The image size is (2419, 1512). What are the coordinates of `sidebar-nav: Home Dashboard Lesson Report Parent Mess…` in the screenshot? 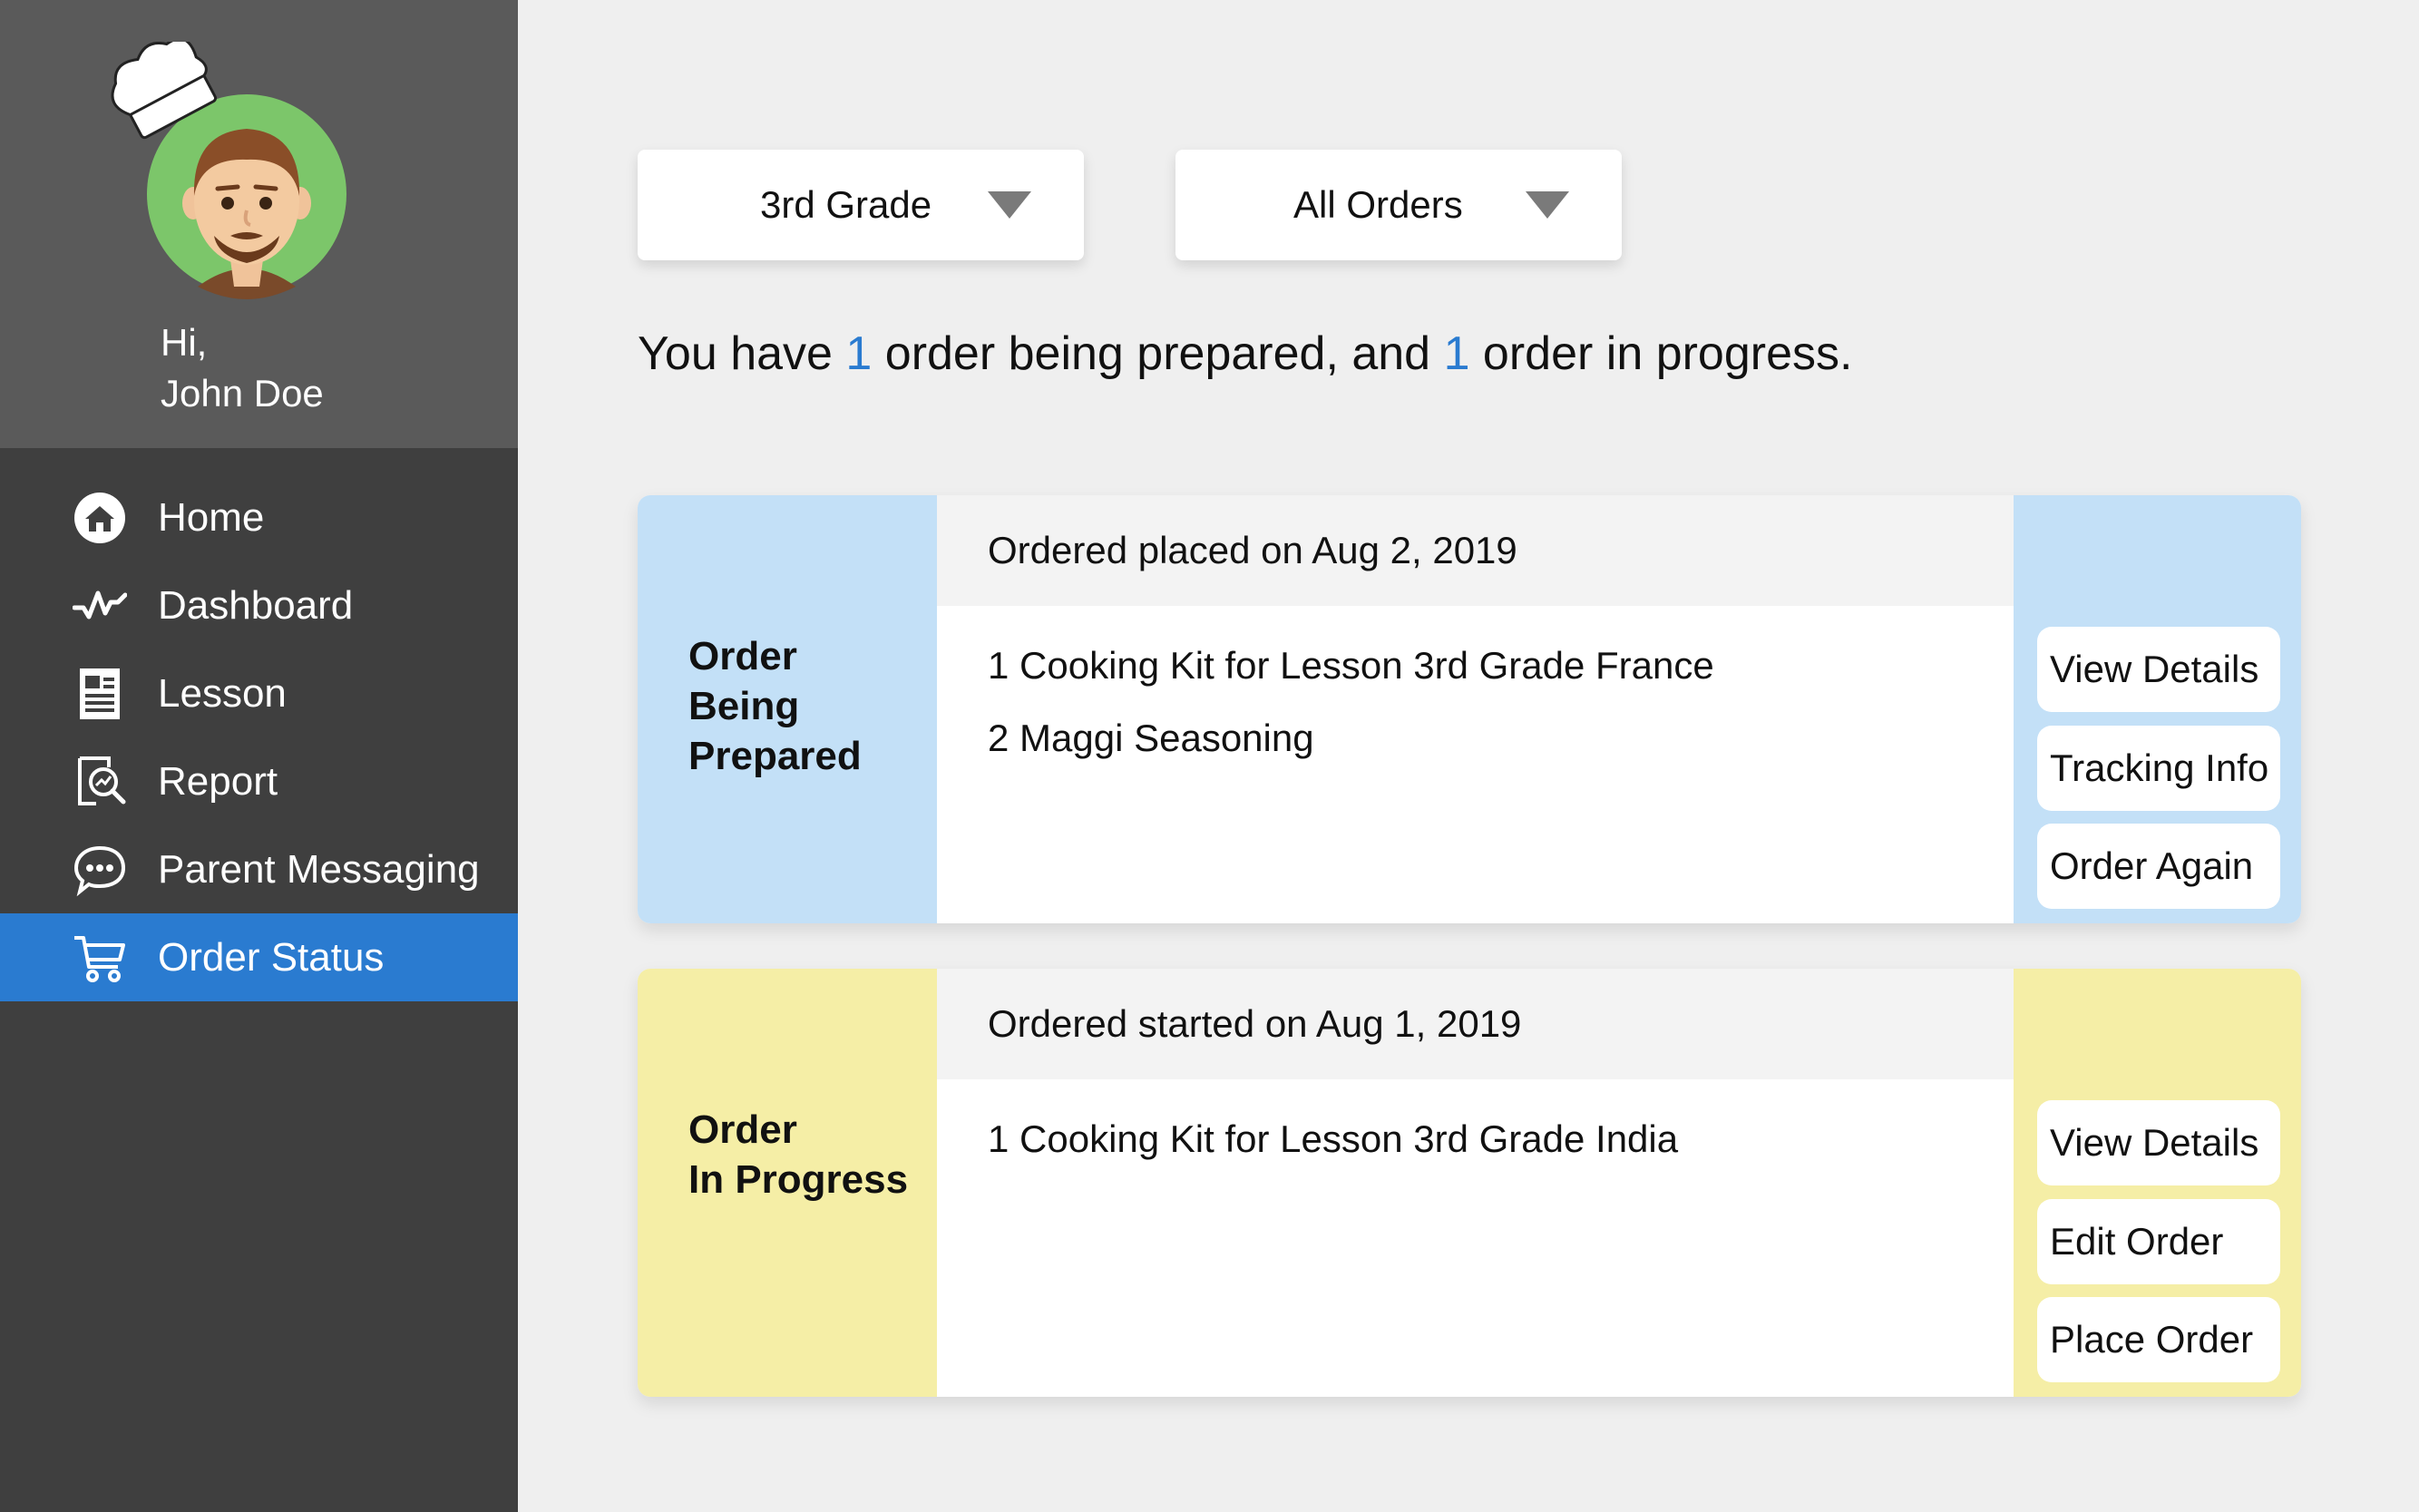 It's located at (259, 737).